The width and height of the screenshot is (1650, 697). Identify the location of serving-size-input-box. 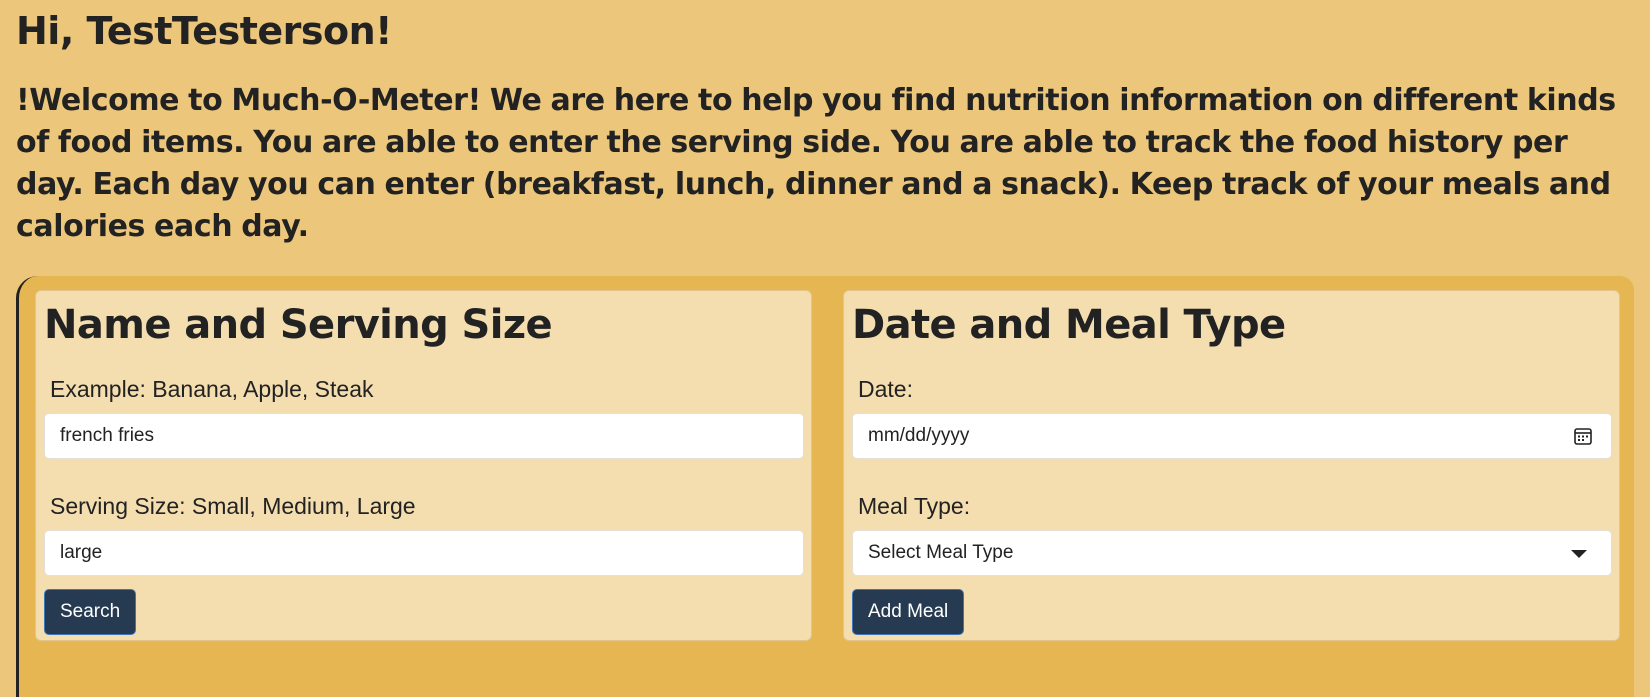
(424, 553).